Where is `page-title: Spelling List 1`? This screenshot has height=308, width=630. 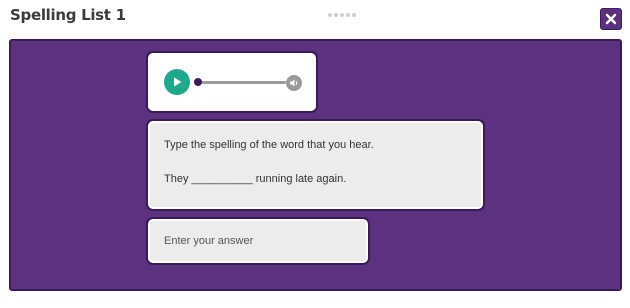 page-title: Spelling List 1 is located at coordinates (68, 15).